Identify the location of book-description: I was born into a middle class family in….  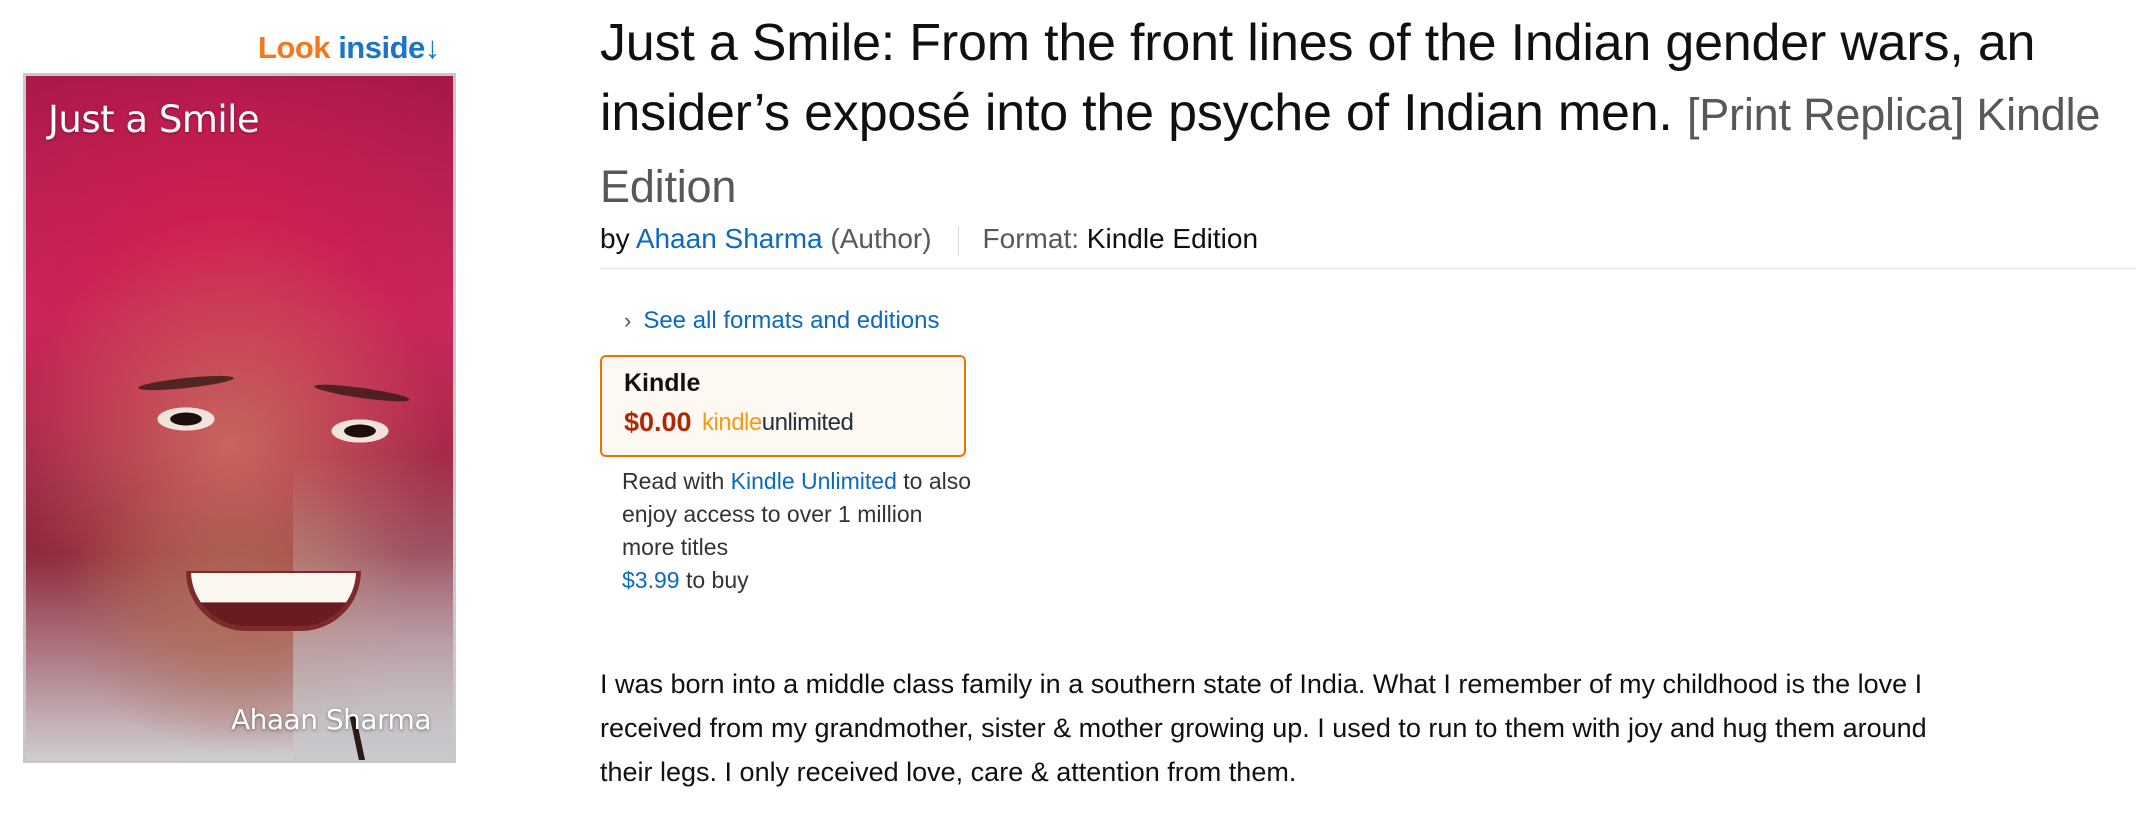
(1263, 728).